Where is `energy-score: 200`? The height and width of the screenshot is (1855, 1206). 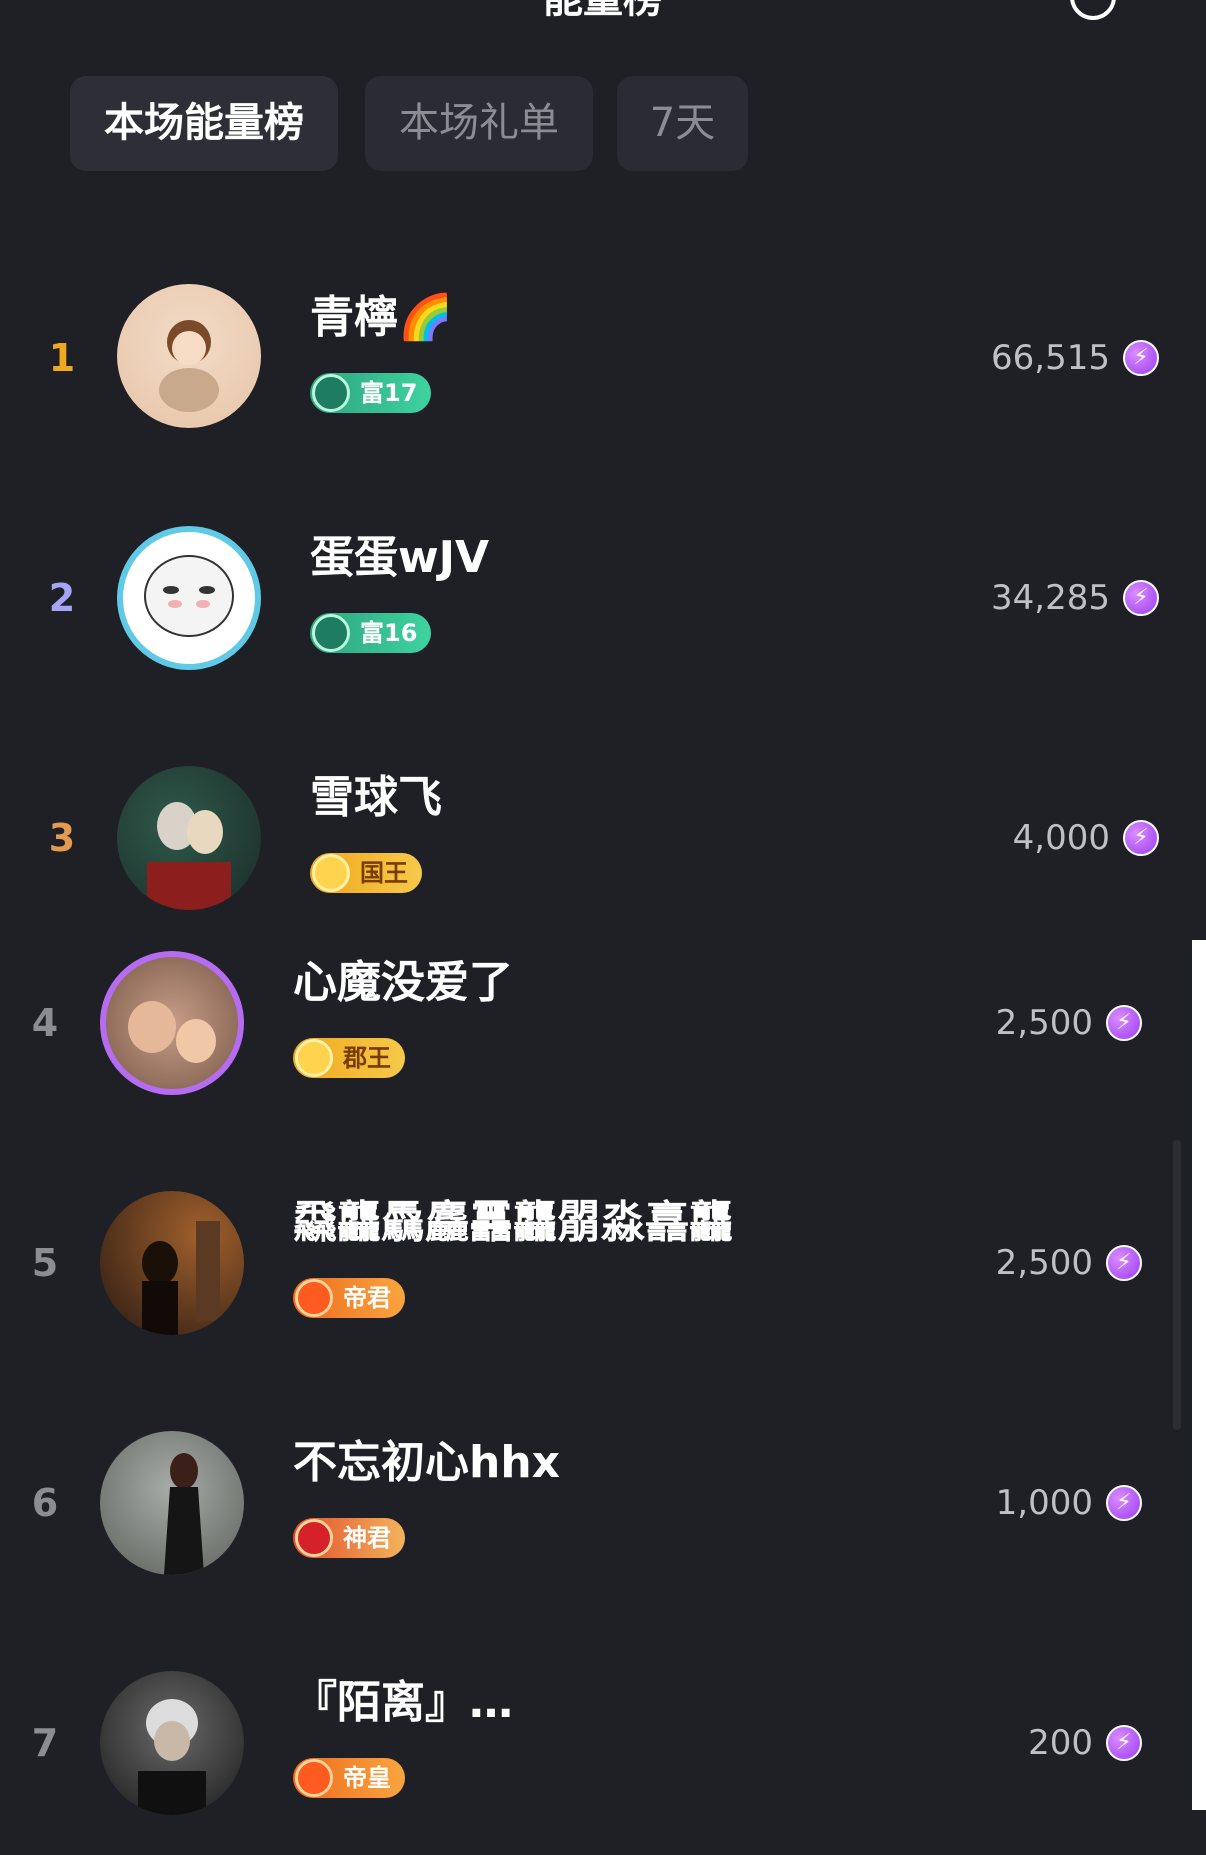 energy-score: 200 is located at coordinates (1060, 1743).